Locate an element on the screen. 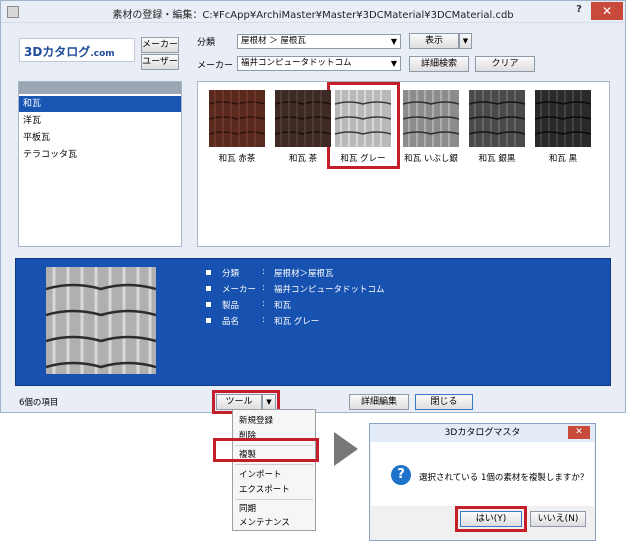 The height and width of the screenshot is (544, 626). detail-key-product: 製品 is located at coordinates (231, 306).